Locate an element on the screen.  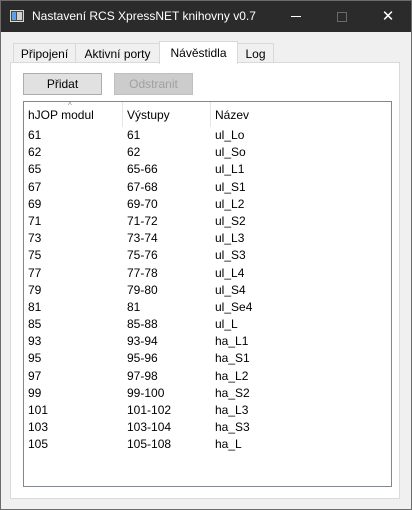
list-item: 67 67-68 ul_S1 is located at coordinates (207, 187).